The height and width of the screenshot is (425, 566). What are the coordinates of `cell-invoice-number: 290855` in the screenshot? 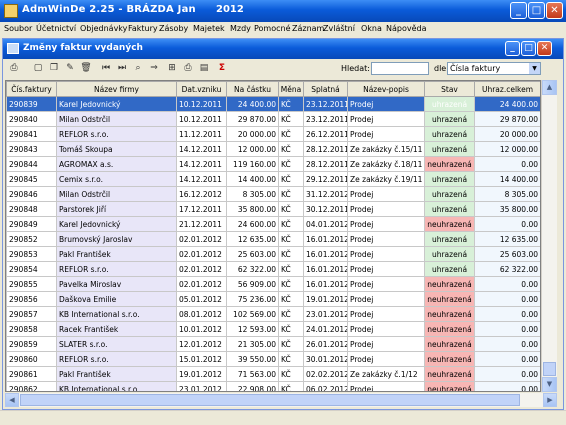 It's located at (31, 284).